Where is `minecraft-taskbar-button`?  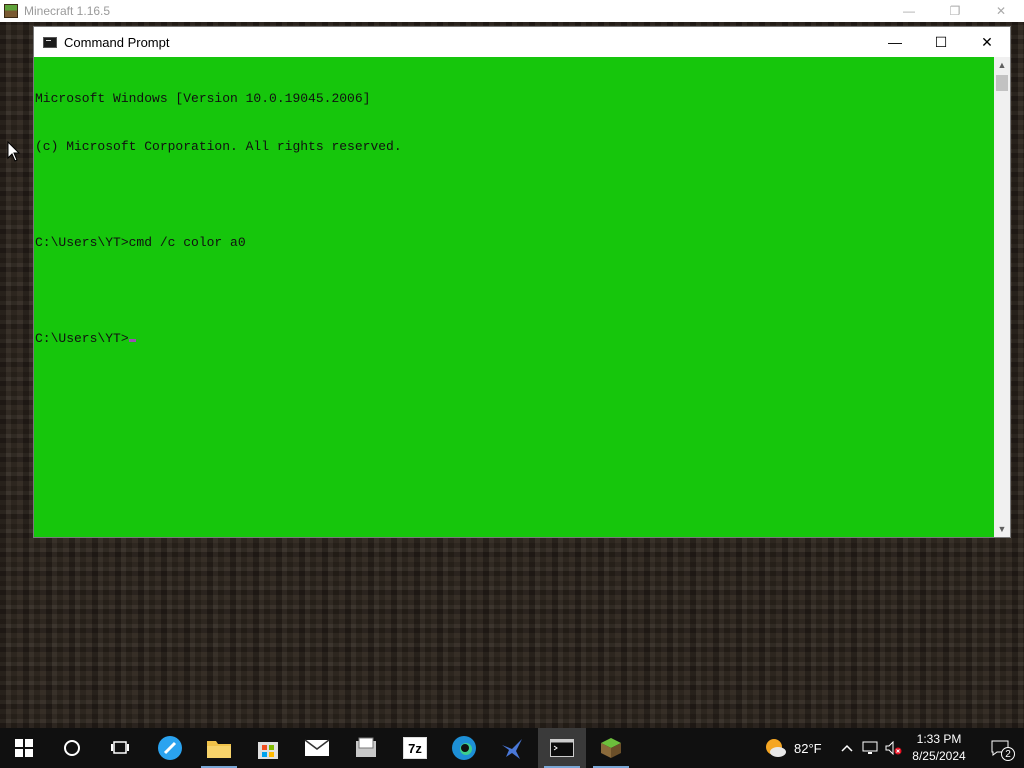
minecraft-taskbar-button is located at coordinates (611, 748).